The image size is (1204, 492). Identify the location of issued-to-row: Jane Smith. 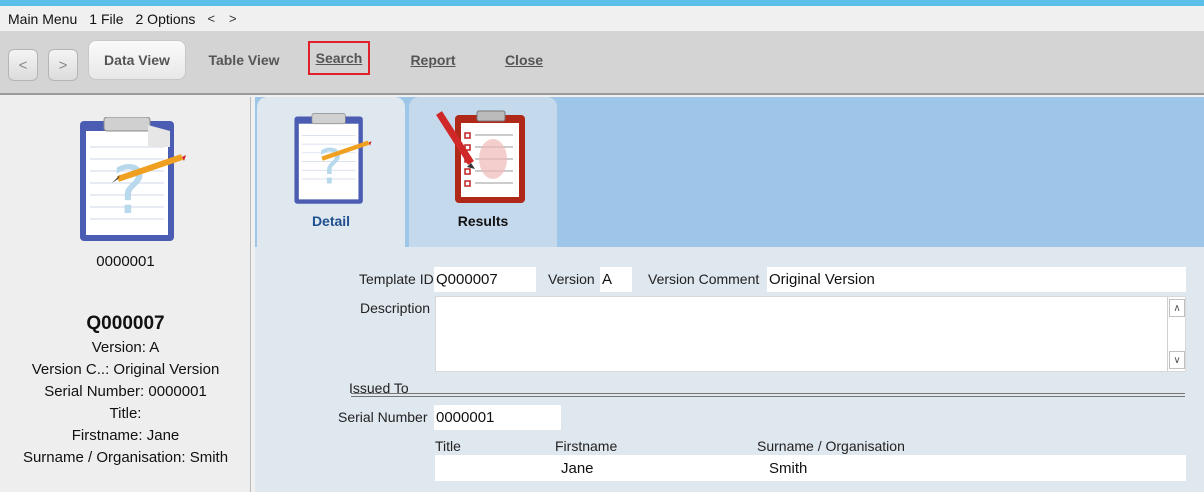
(810, 468).